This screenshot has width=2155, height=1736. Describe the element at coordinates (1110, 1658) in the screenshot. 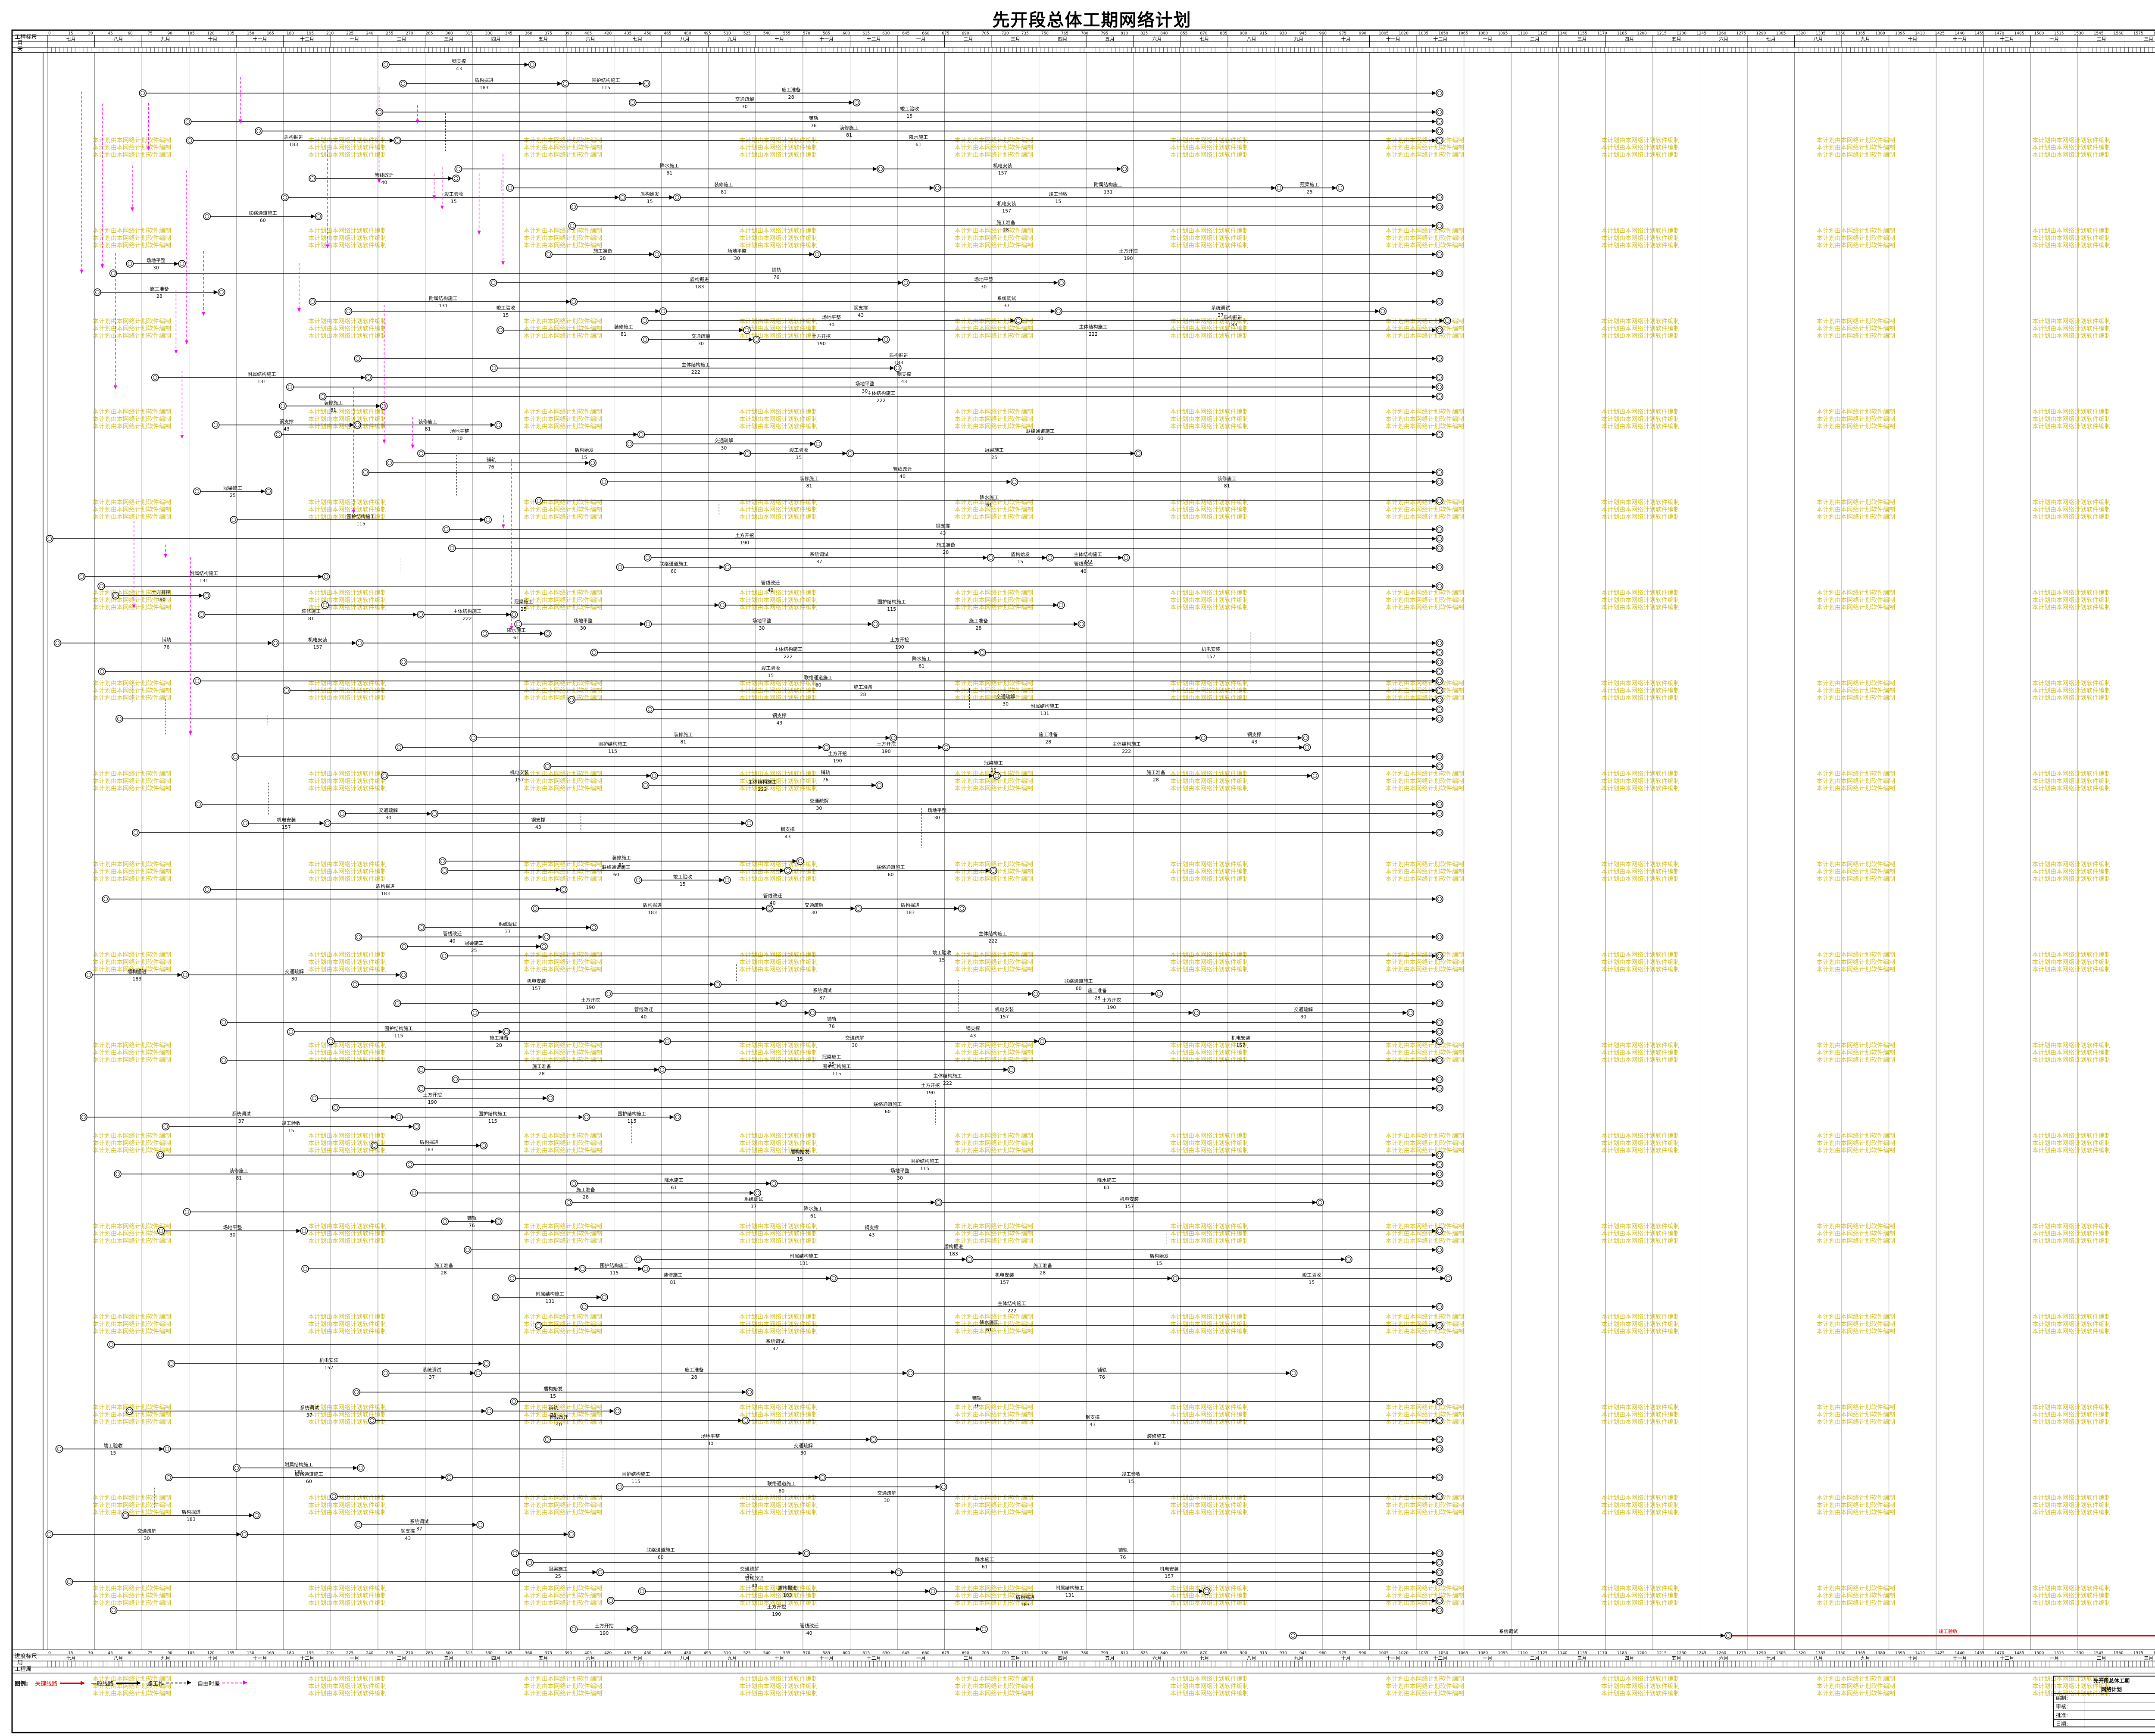

I see `month-label-bottom-22: 五月` at that location.